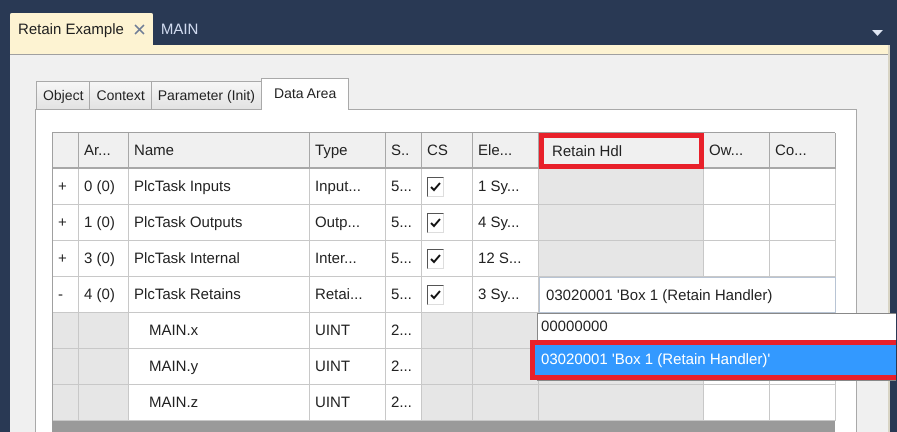 The width and height of the screenshot is (897, 432). Describe the element at coordinates (104, 187) in the screenshot. I see `table-cell: 0 (0)` at that location.